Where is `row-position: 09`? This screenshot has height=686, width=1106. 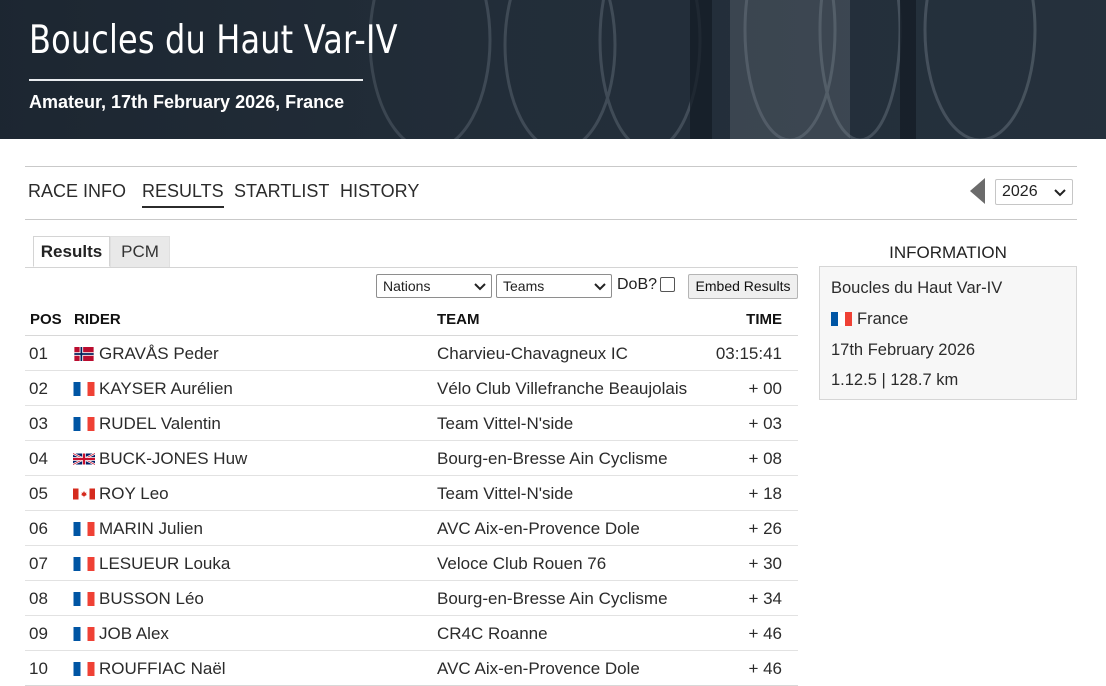 row-position: 09 is located at coordinates (38, 633).